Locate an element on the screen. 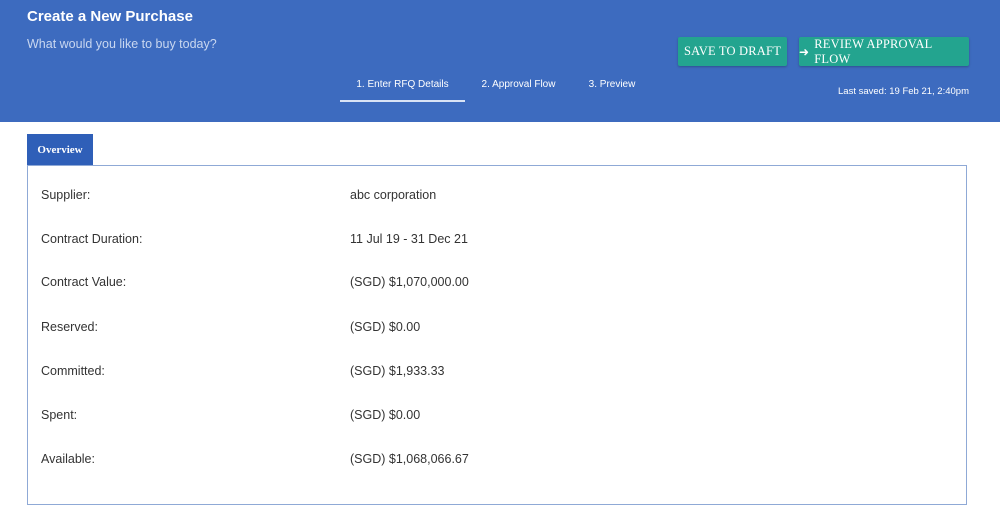 The height and width of the screenshot is (505, 1000). row-value: (SGD) $1,933.33 is located at coordinates (397, 371).